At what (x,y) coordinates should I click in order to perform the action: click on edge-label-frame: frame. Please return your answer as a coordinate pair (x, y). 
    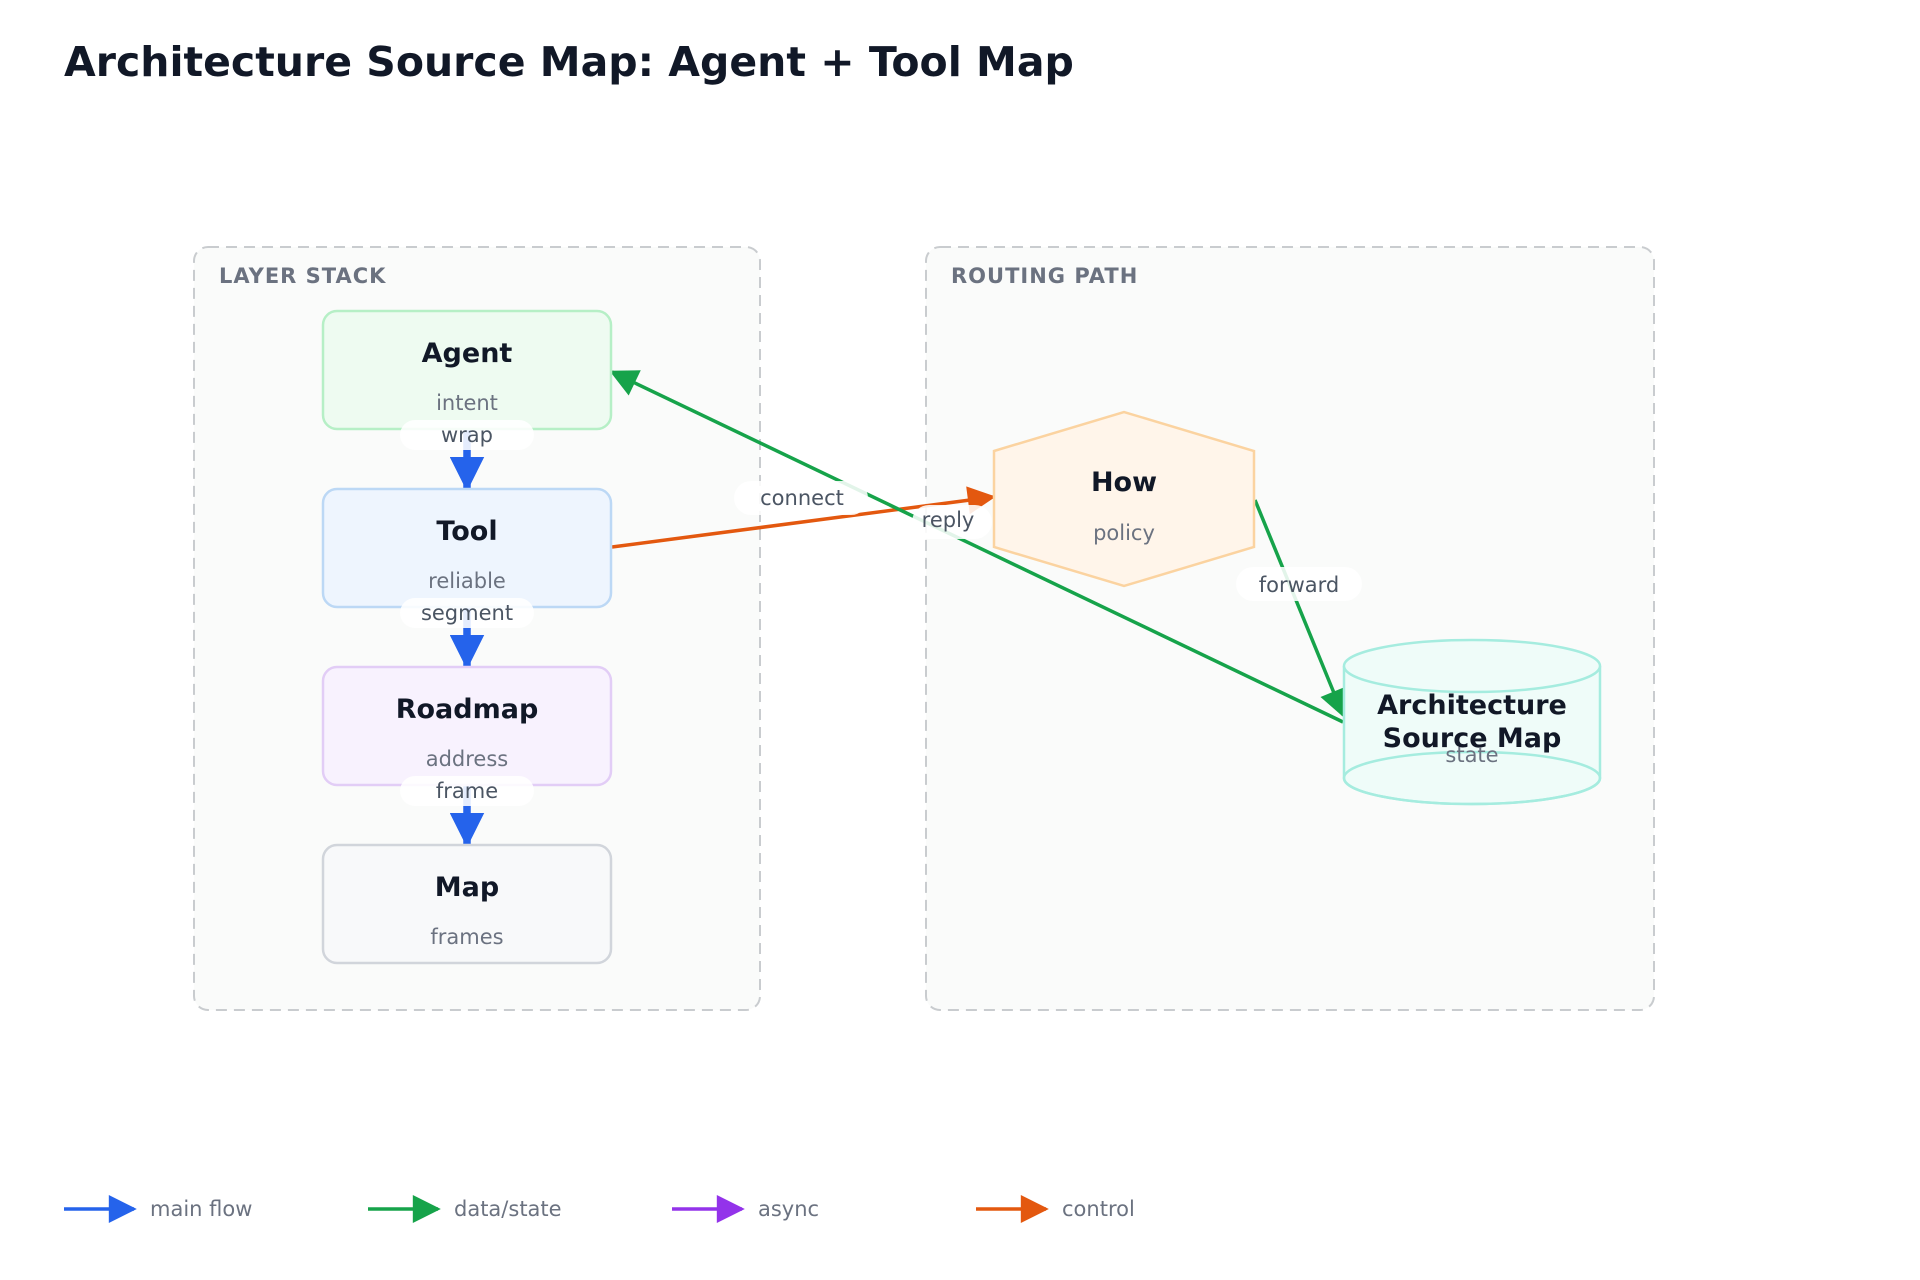
    Looking at the image, I should click on (467, 791).